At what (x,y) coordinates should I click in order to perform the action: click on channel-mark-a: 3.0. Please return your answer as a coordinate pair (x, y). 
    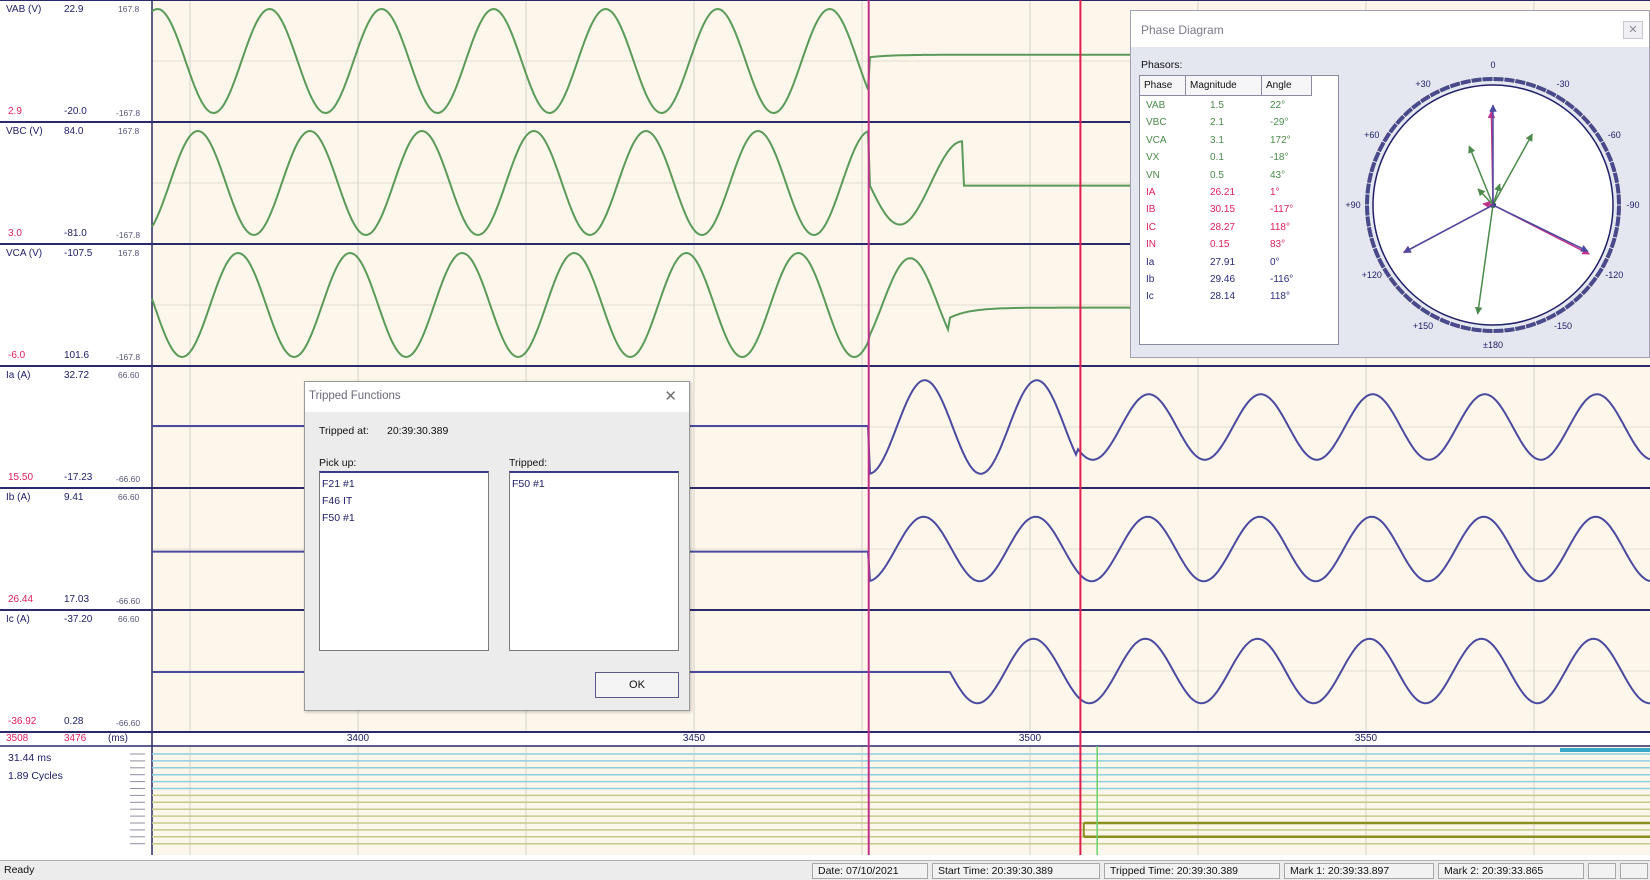
    Looking at the image, I should click on (15, 233).